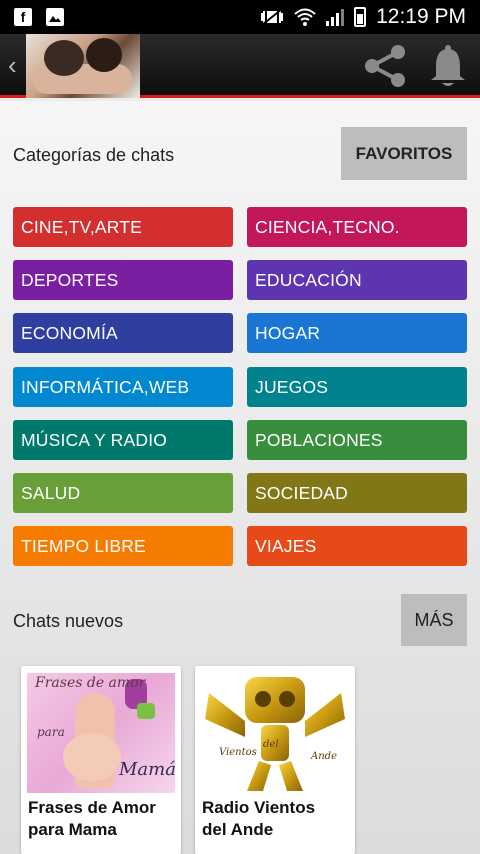  I want to click on category-button: JUEGOS, so click(357, 387).